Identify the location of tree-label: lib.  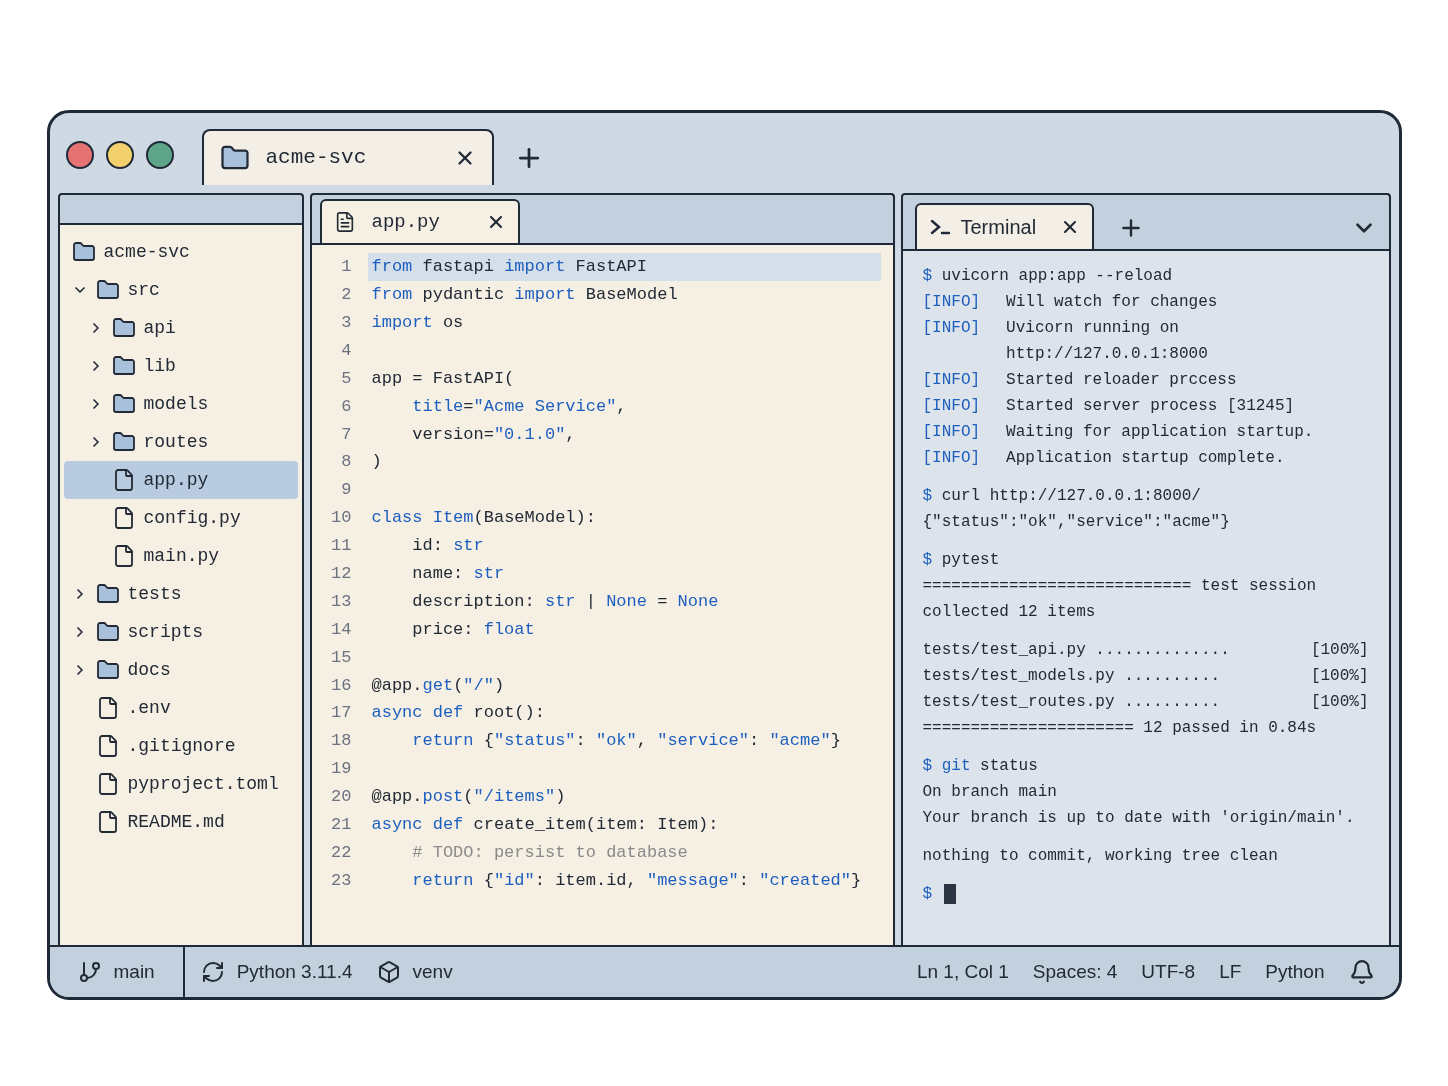
(159, 366).